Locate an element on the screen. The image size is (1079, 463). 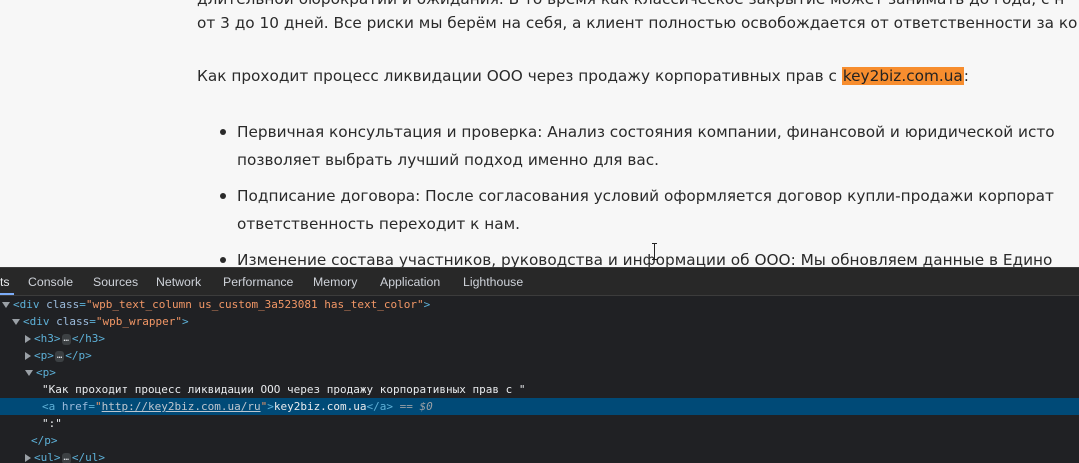
tab-sources: Sources is located at coordinates (115, 281).